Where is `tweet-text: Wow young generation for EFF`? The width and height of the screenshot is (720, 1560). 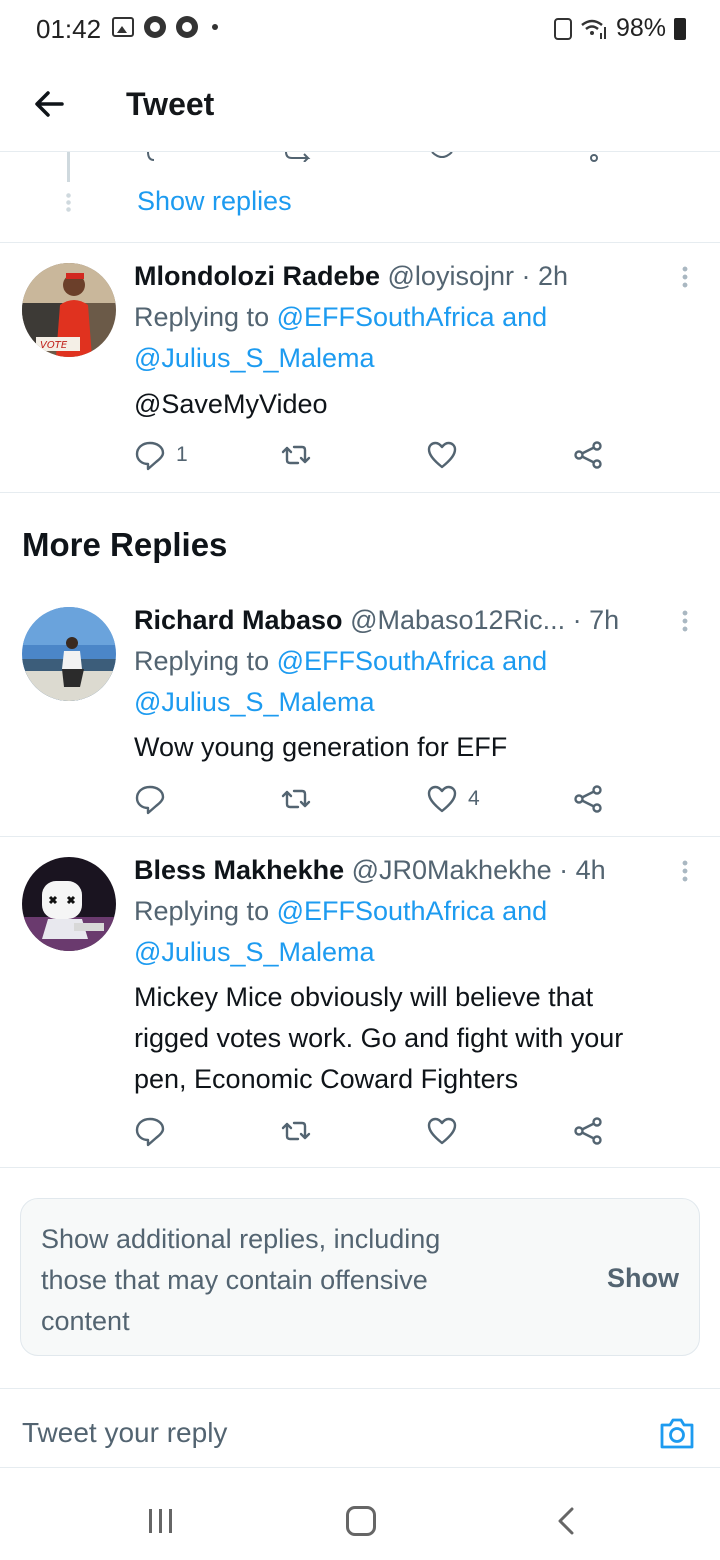 tweet-text: Wow young generation for EFF is located at coordinates (321, 747).